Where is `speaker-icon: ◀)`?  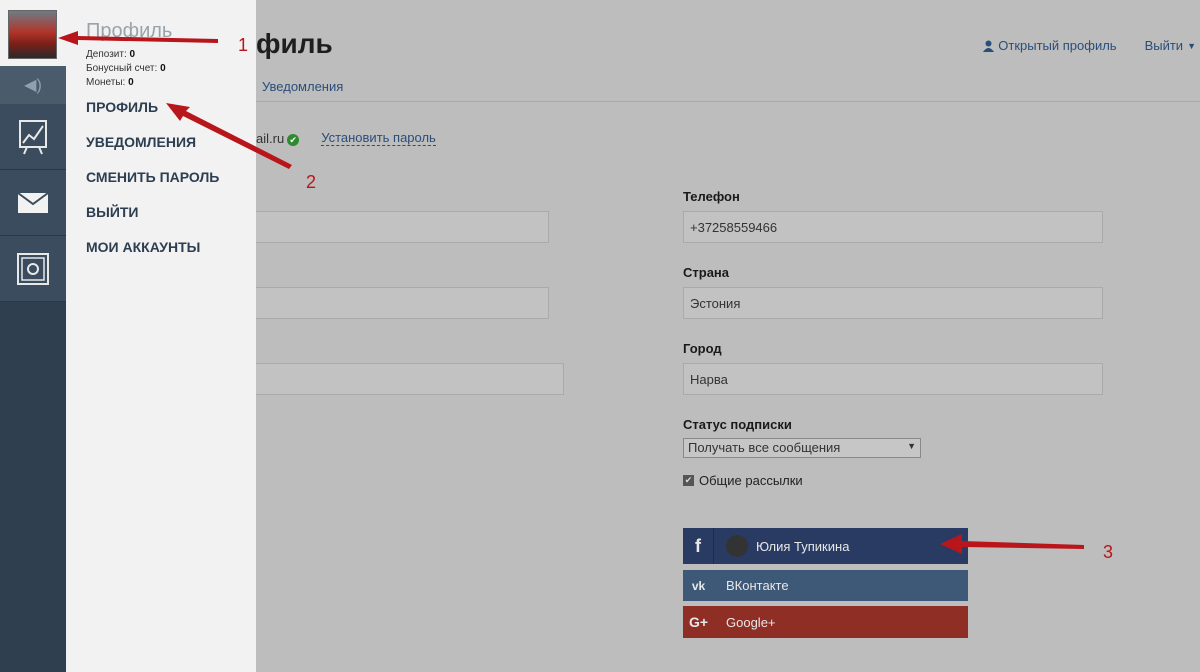
speaker-icon: ◀) is located at coordinates (33, 85).